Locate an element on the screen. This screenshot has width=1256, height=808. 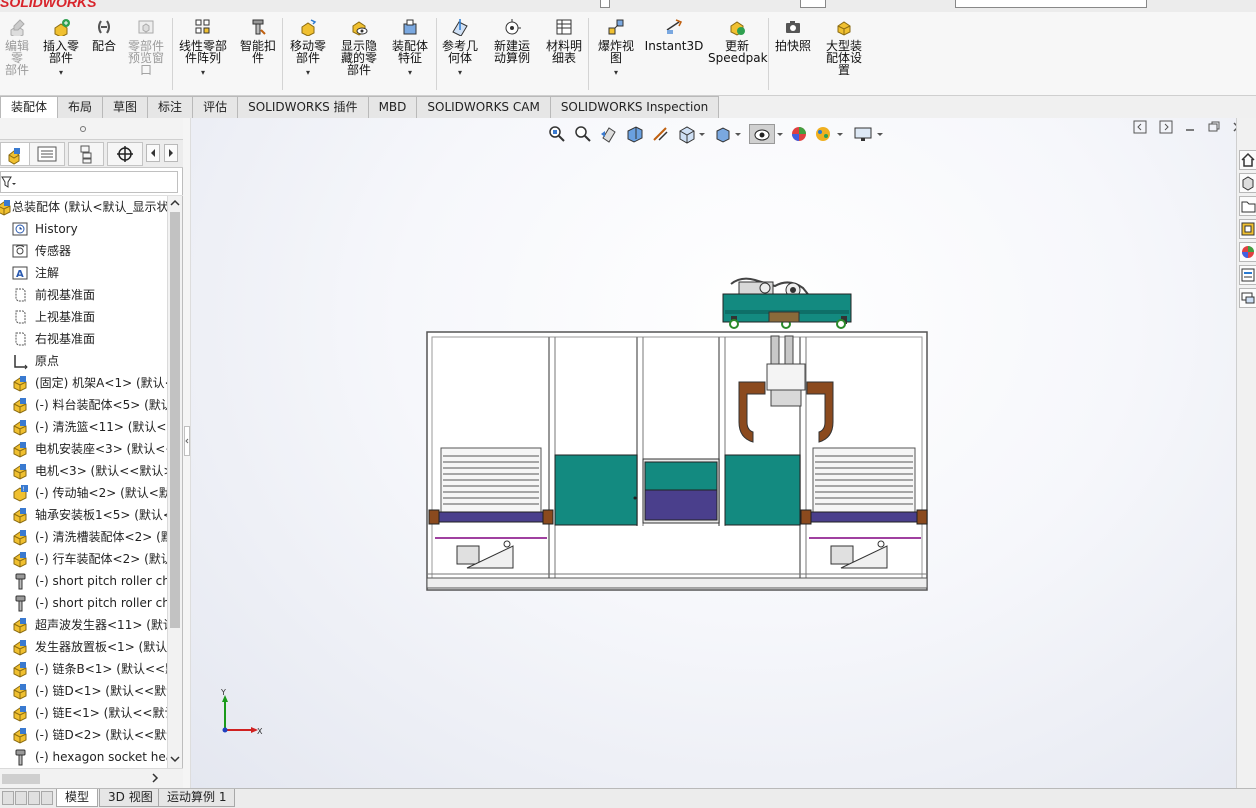
display-style-icon is located at coordinates (723, 134).